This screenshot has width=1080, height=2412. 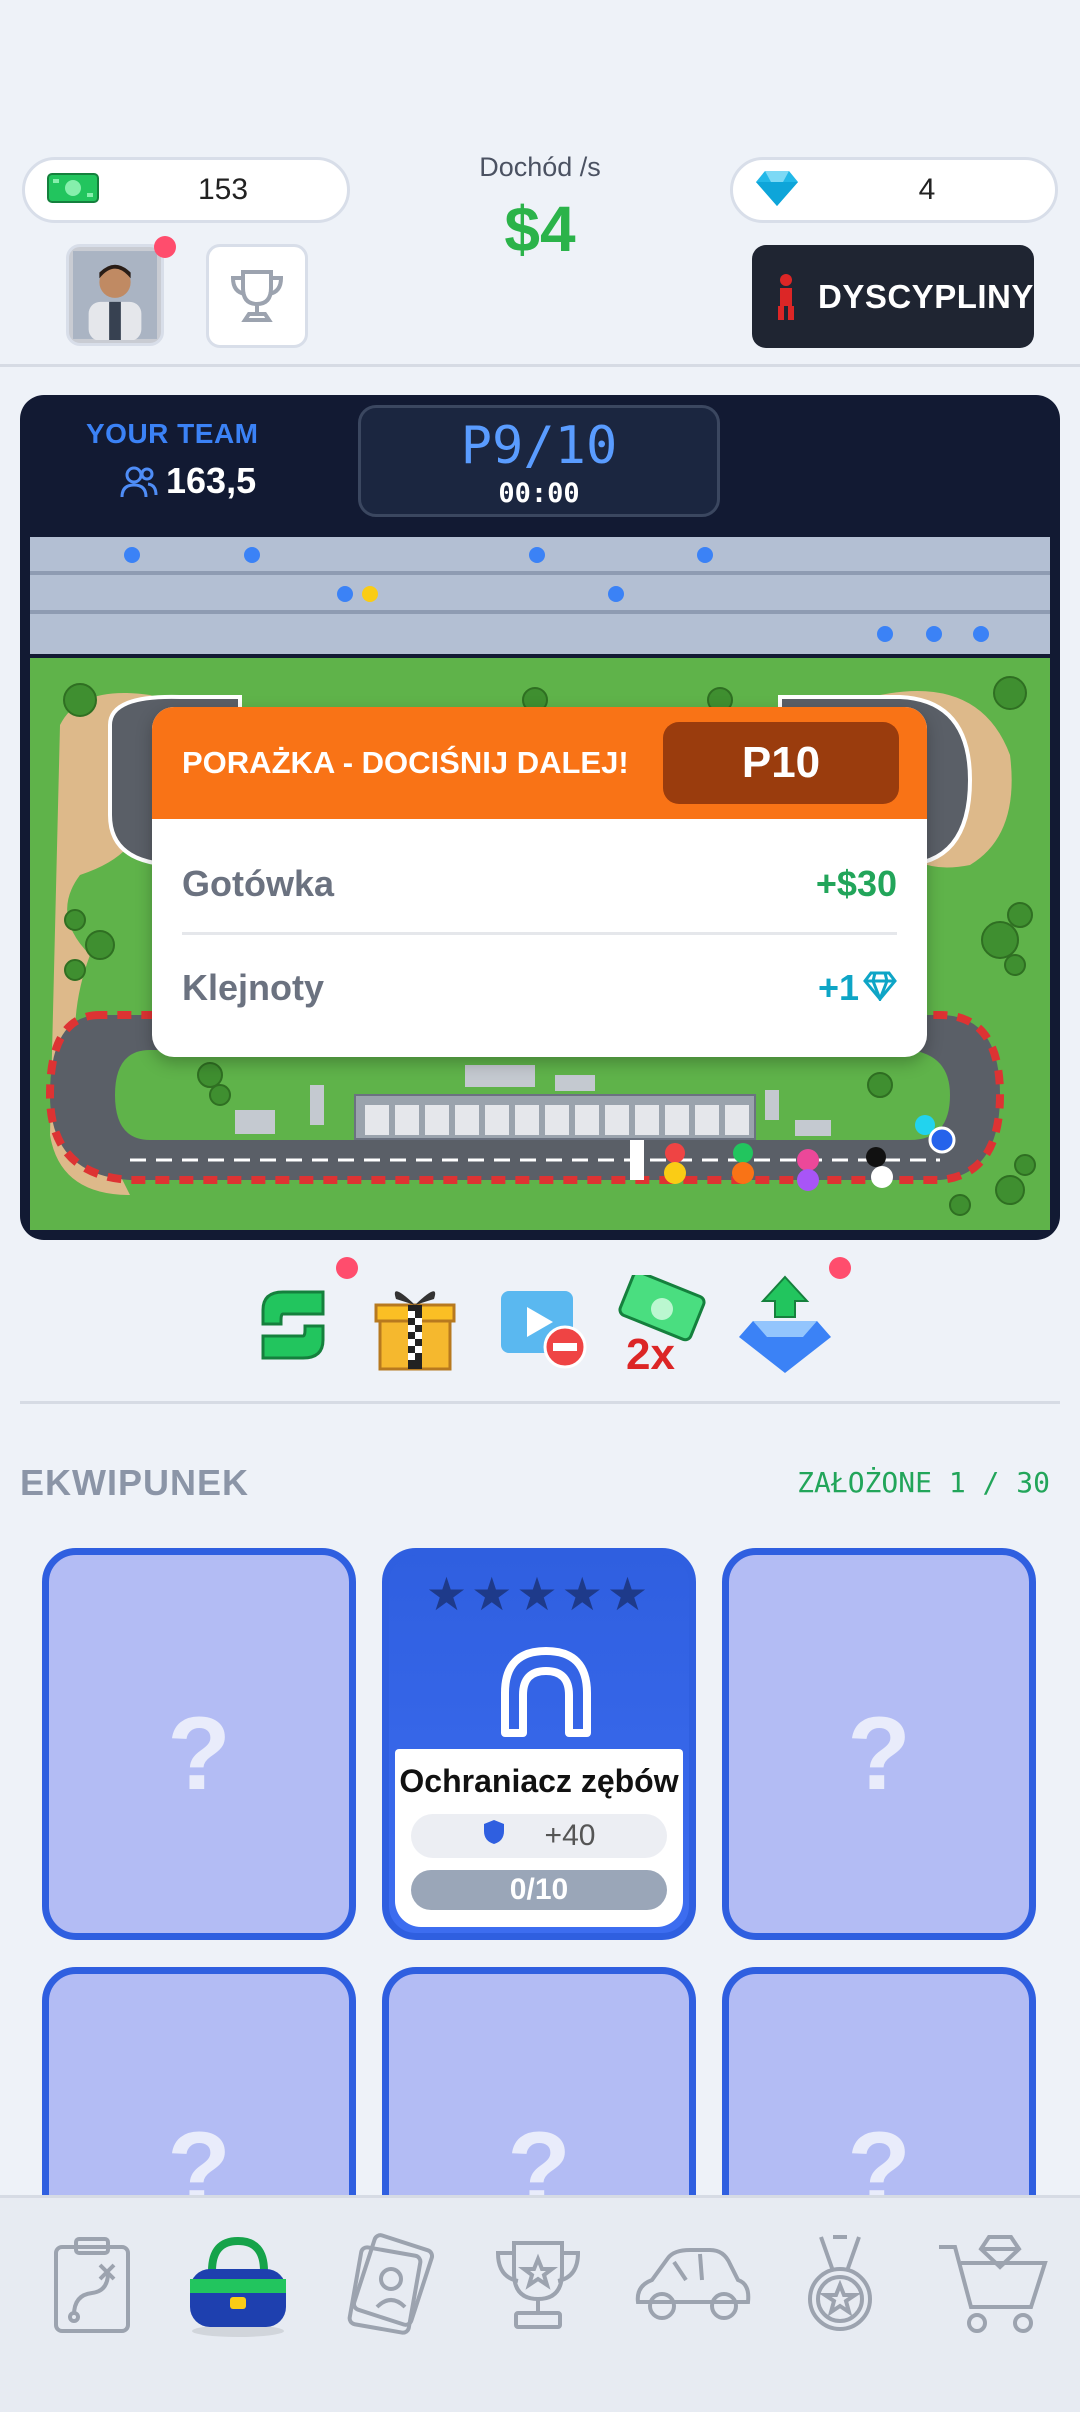 I want to click on header-divider, so click(x=540, y=365).